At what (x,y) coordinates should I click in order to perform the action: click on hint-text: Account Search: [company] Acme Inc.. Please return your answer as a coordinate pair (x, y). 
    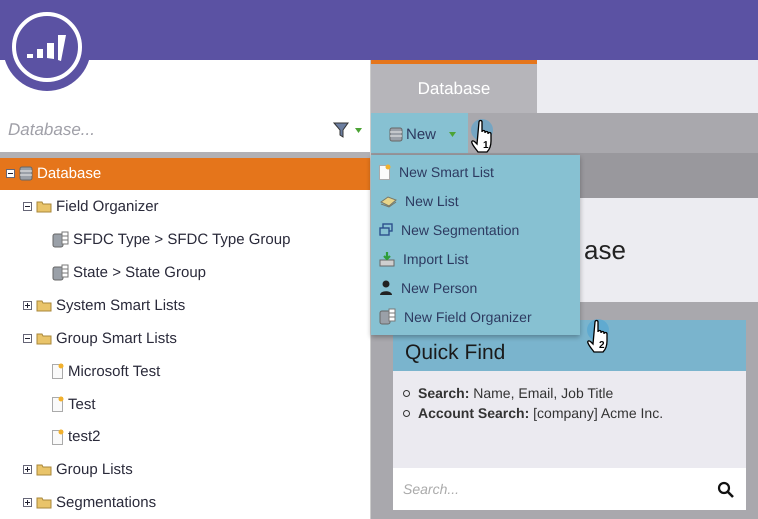
    Looking at the image, I should click on (541, 413).